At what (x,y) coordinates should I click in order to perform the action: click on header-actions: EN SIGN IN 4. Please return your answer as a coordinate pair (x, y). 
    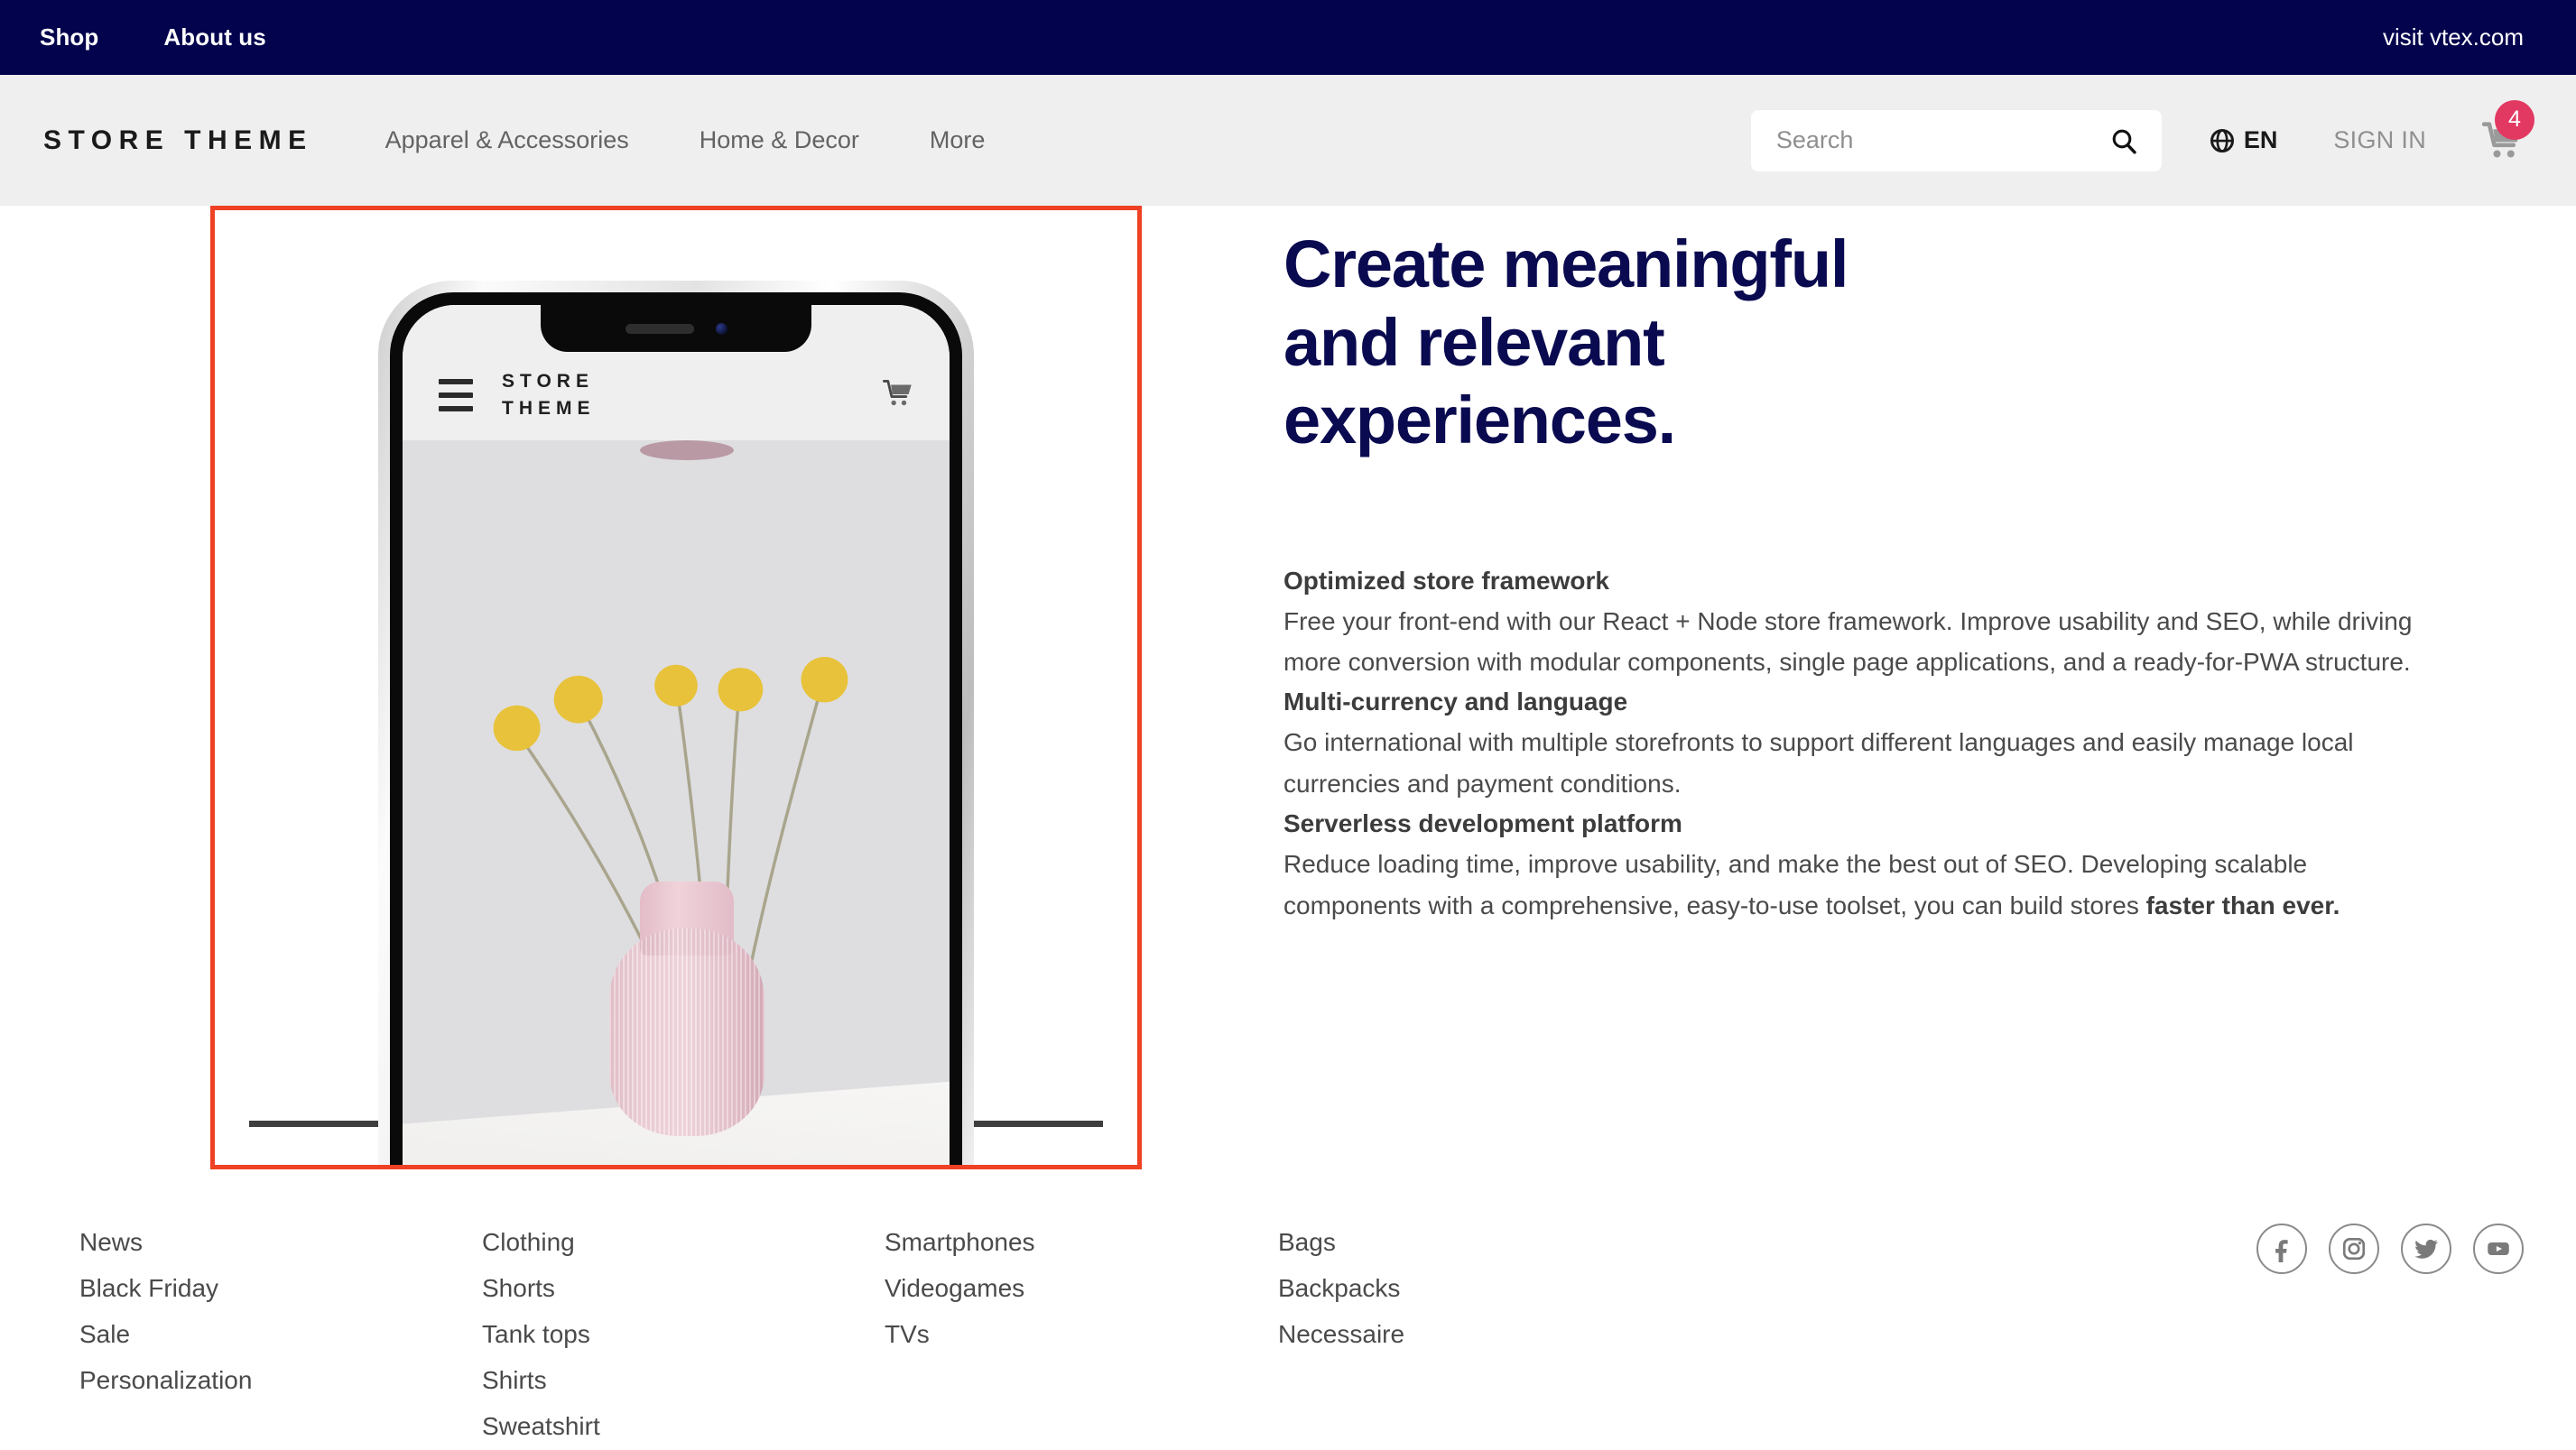
    Looking at the image, I should click on (2142, 135).